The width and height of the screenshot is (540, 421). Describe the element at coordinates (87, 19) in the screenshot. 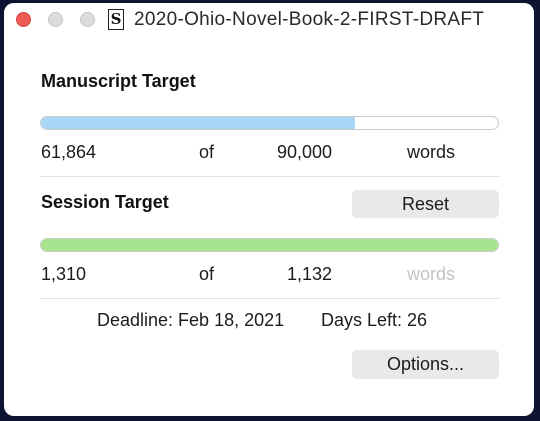

I see `zoom-button` at that location.